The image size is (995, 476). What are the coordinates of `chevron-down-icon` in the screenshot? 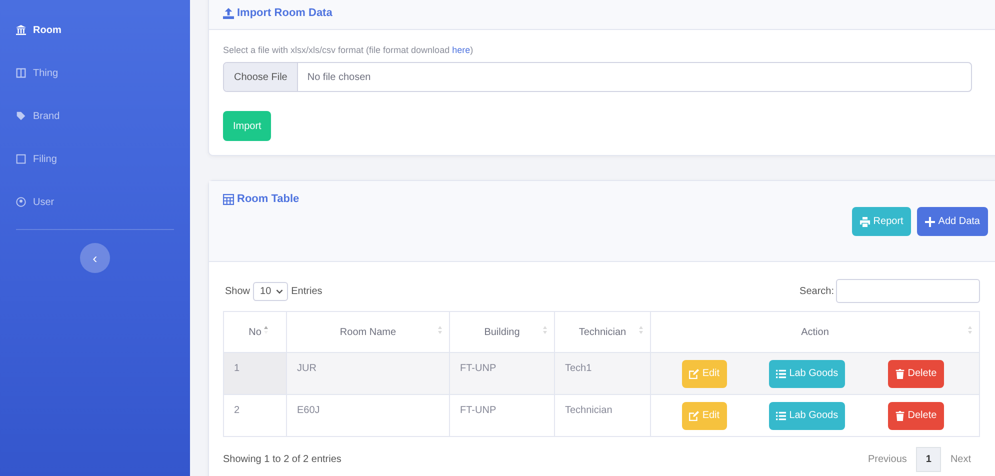 It's located at (280, 291).